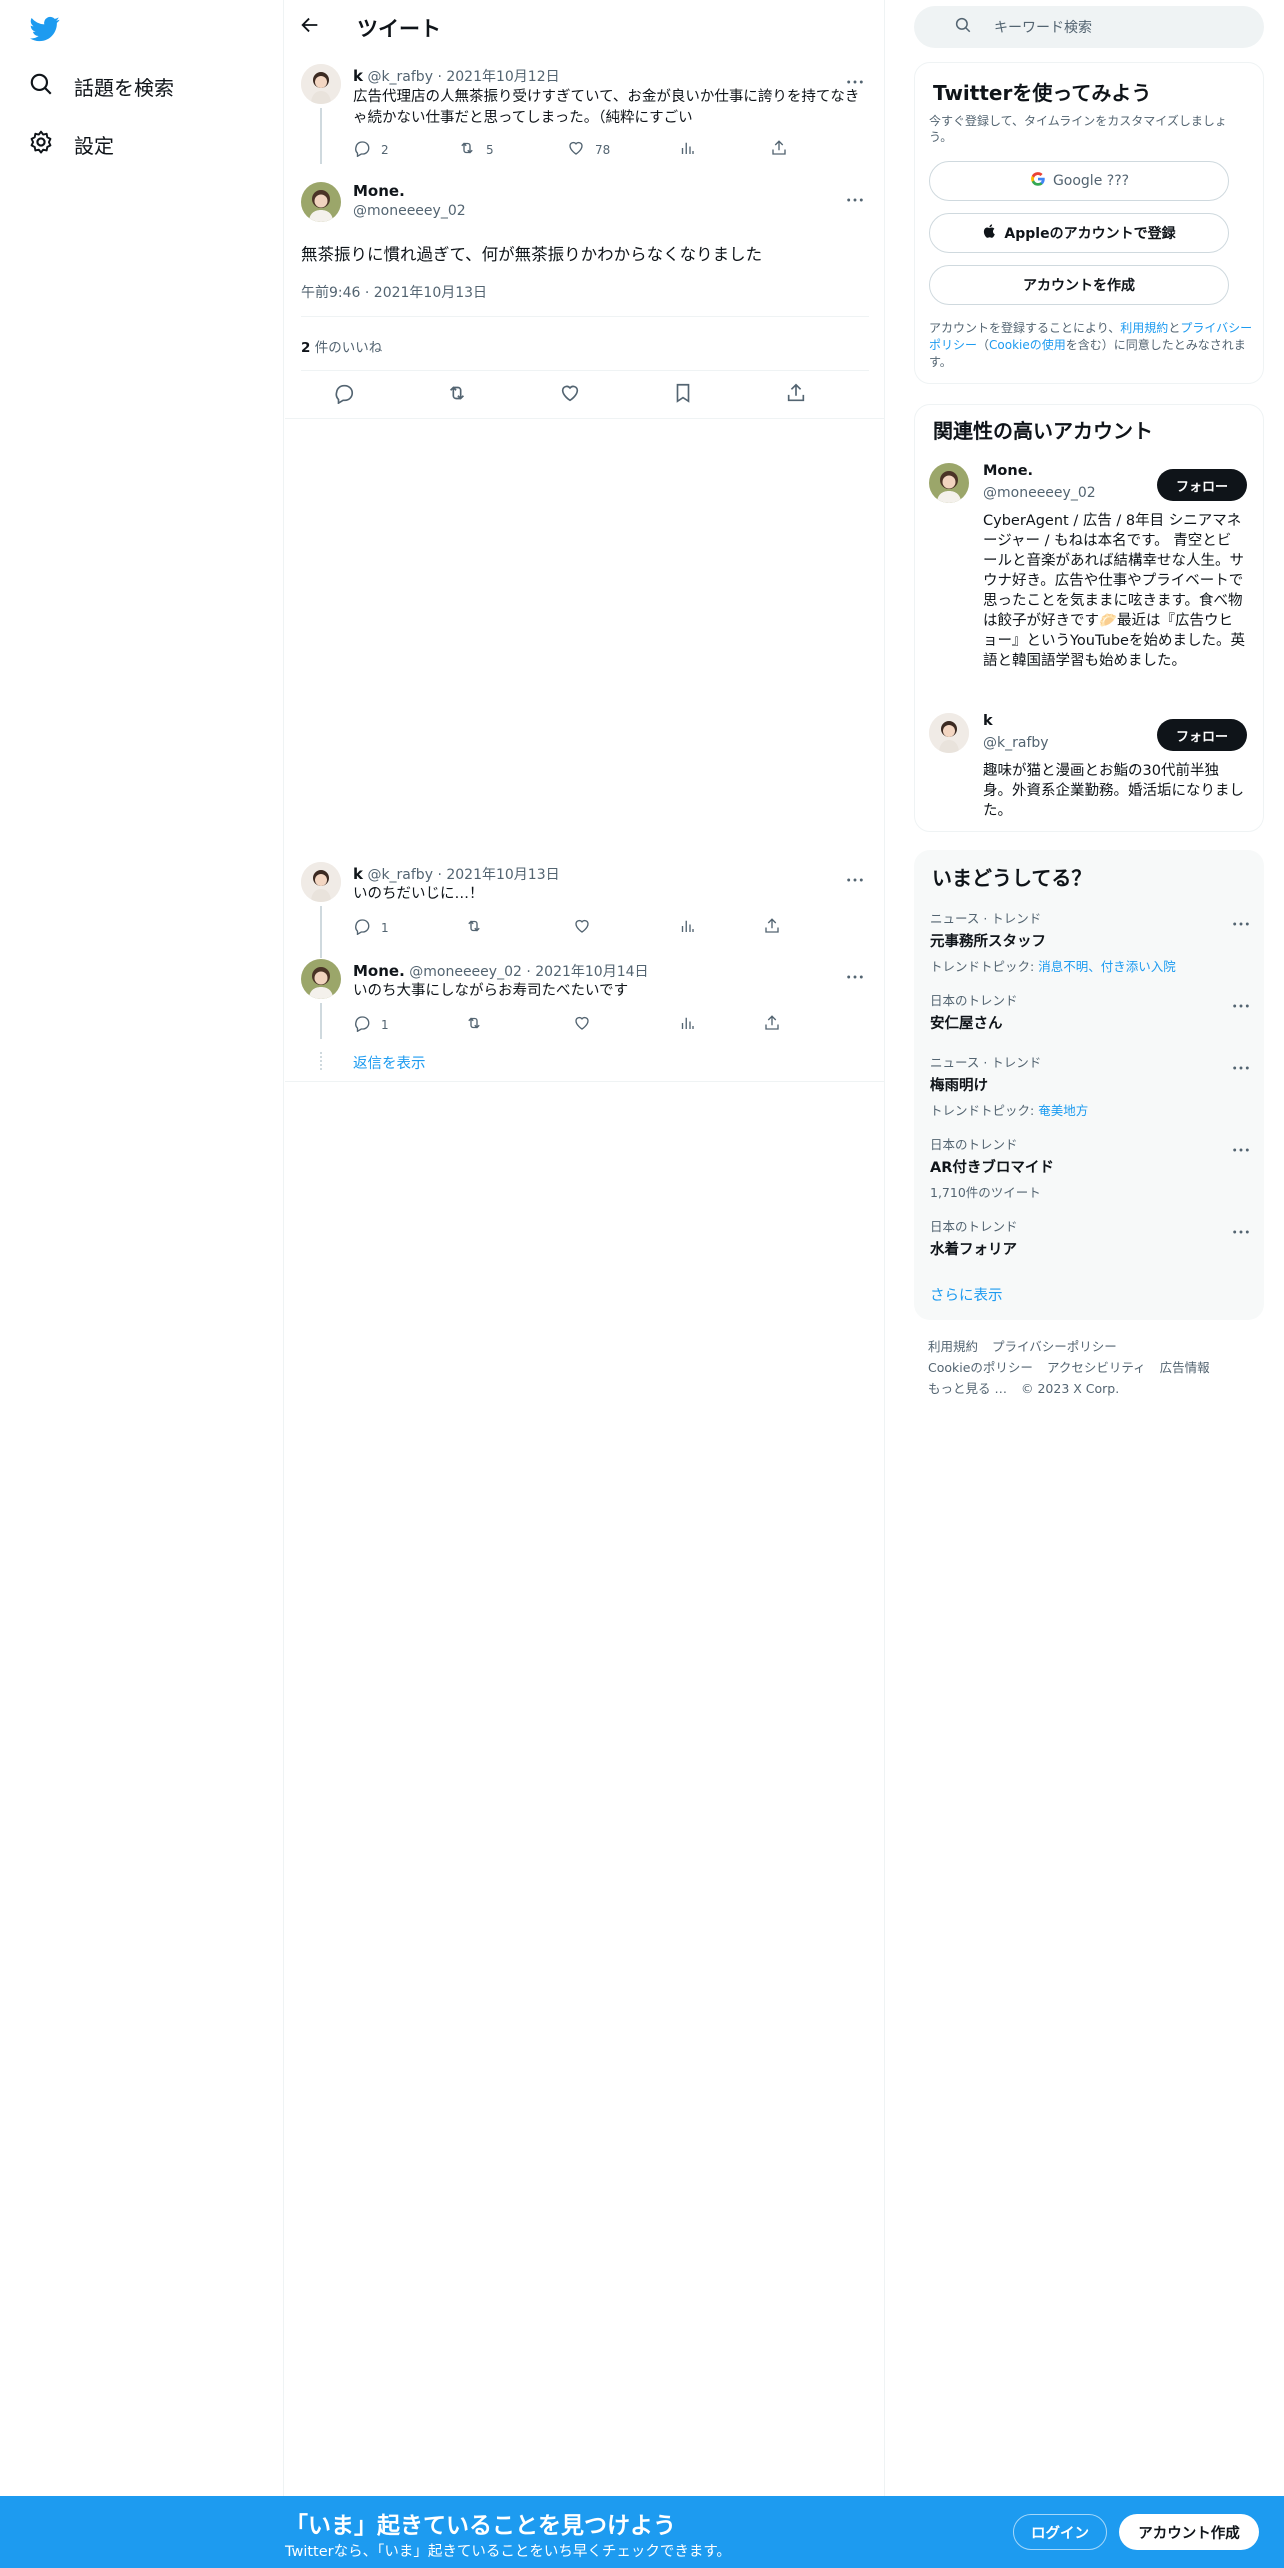 The height and width of the screenshot is (2568, 1284). Describe the element at coordinates (394, 292) in the screenshot. I see `tweet-timestamp: 午前9:46 · 2021年10月13日` at that location.